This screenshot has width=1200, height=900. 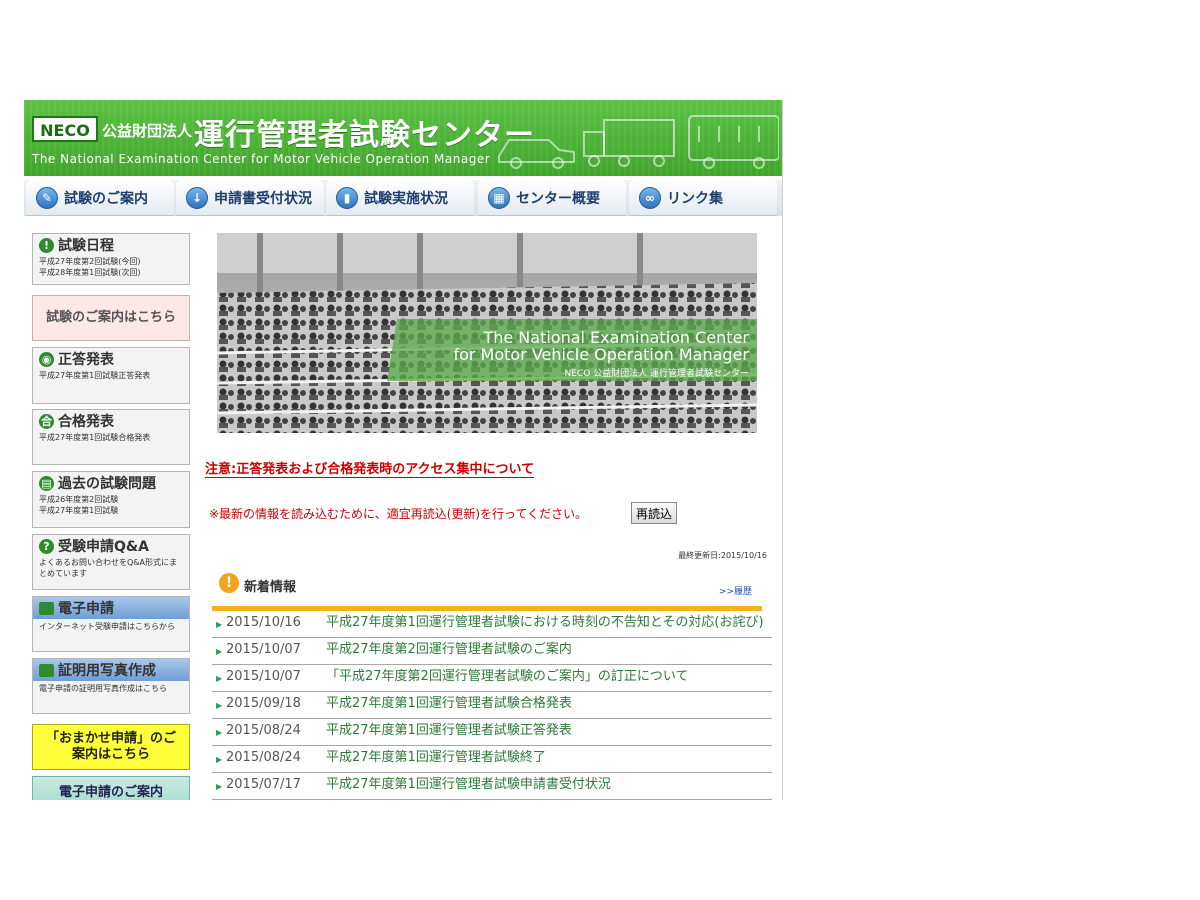 What do you see at coordinates (650, 198) in the screenshot?
I see `link-icon: ∞` at bounding box center [650, 198].